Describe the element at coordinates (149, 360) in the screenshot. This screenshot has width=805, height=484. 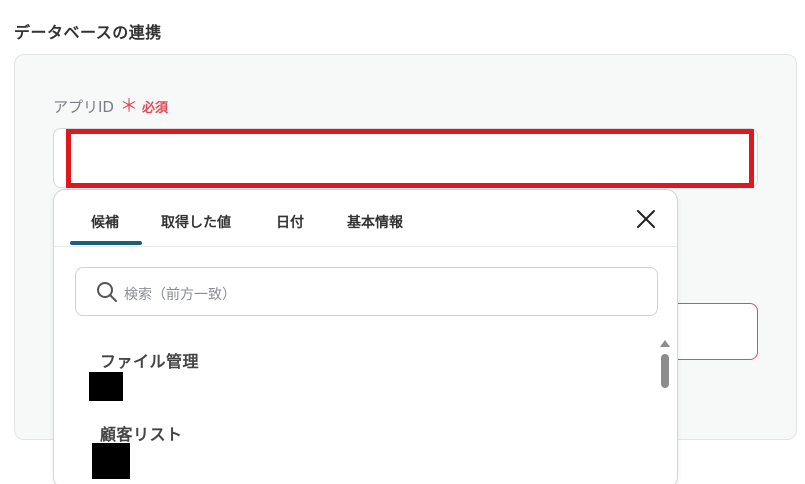
I see `list-item: ファイル管理` at that location.